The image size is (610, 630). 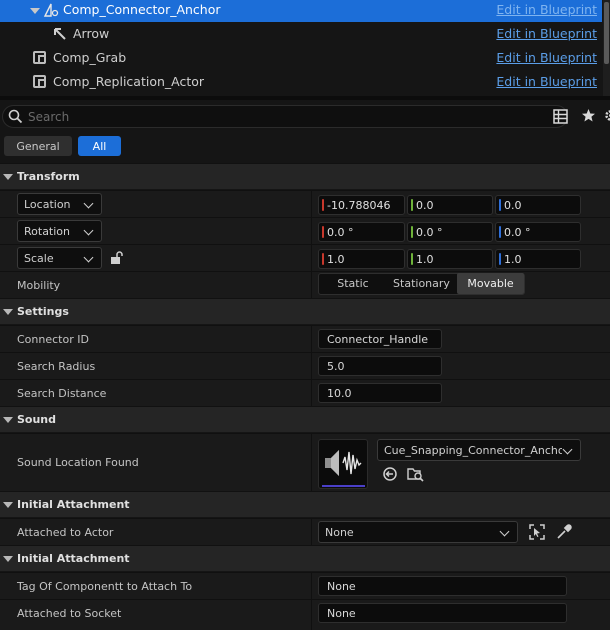 I want to click on mobility-stationary-option: Stationary, so click(x=421, y=283).